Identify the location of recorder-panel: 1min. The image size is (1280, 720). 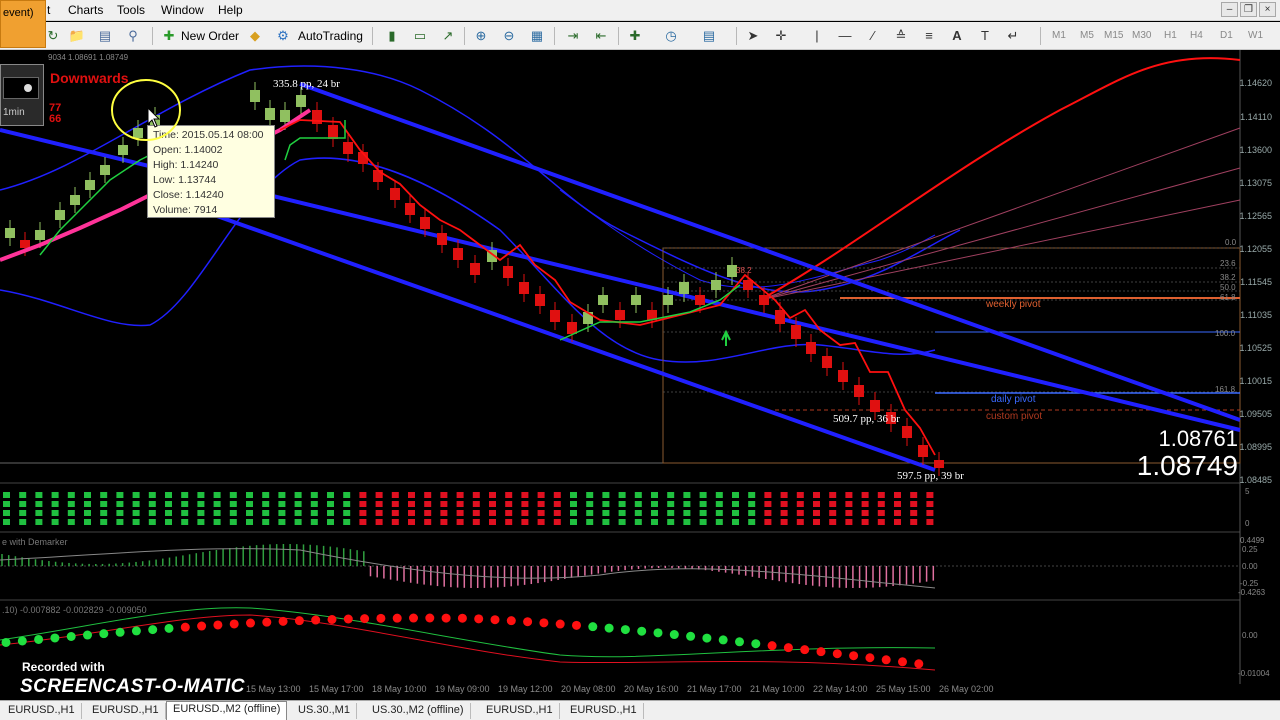
(22, 95).